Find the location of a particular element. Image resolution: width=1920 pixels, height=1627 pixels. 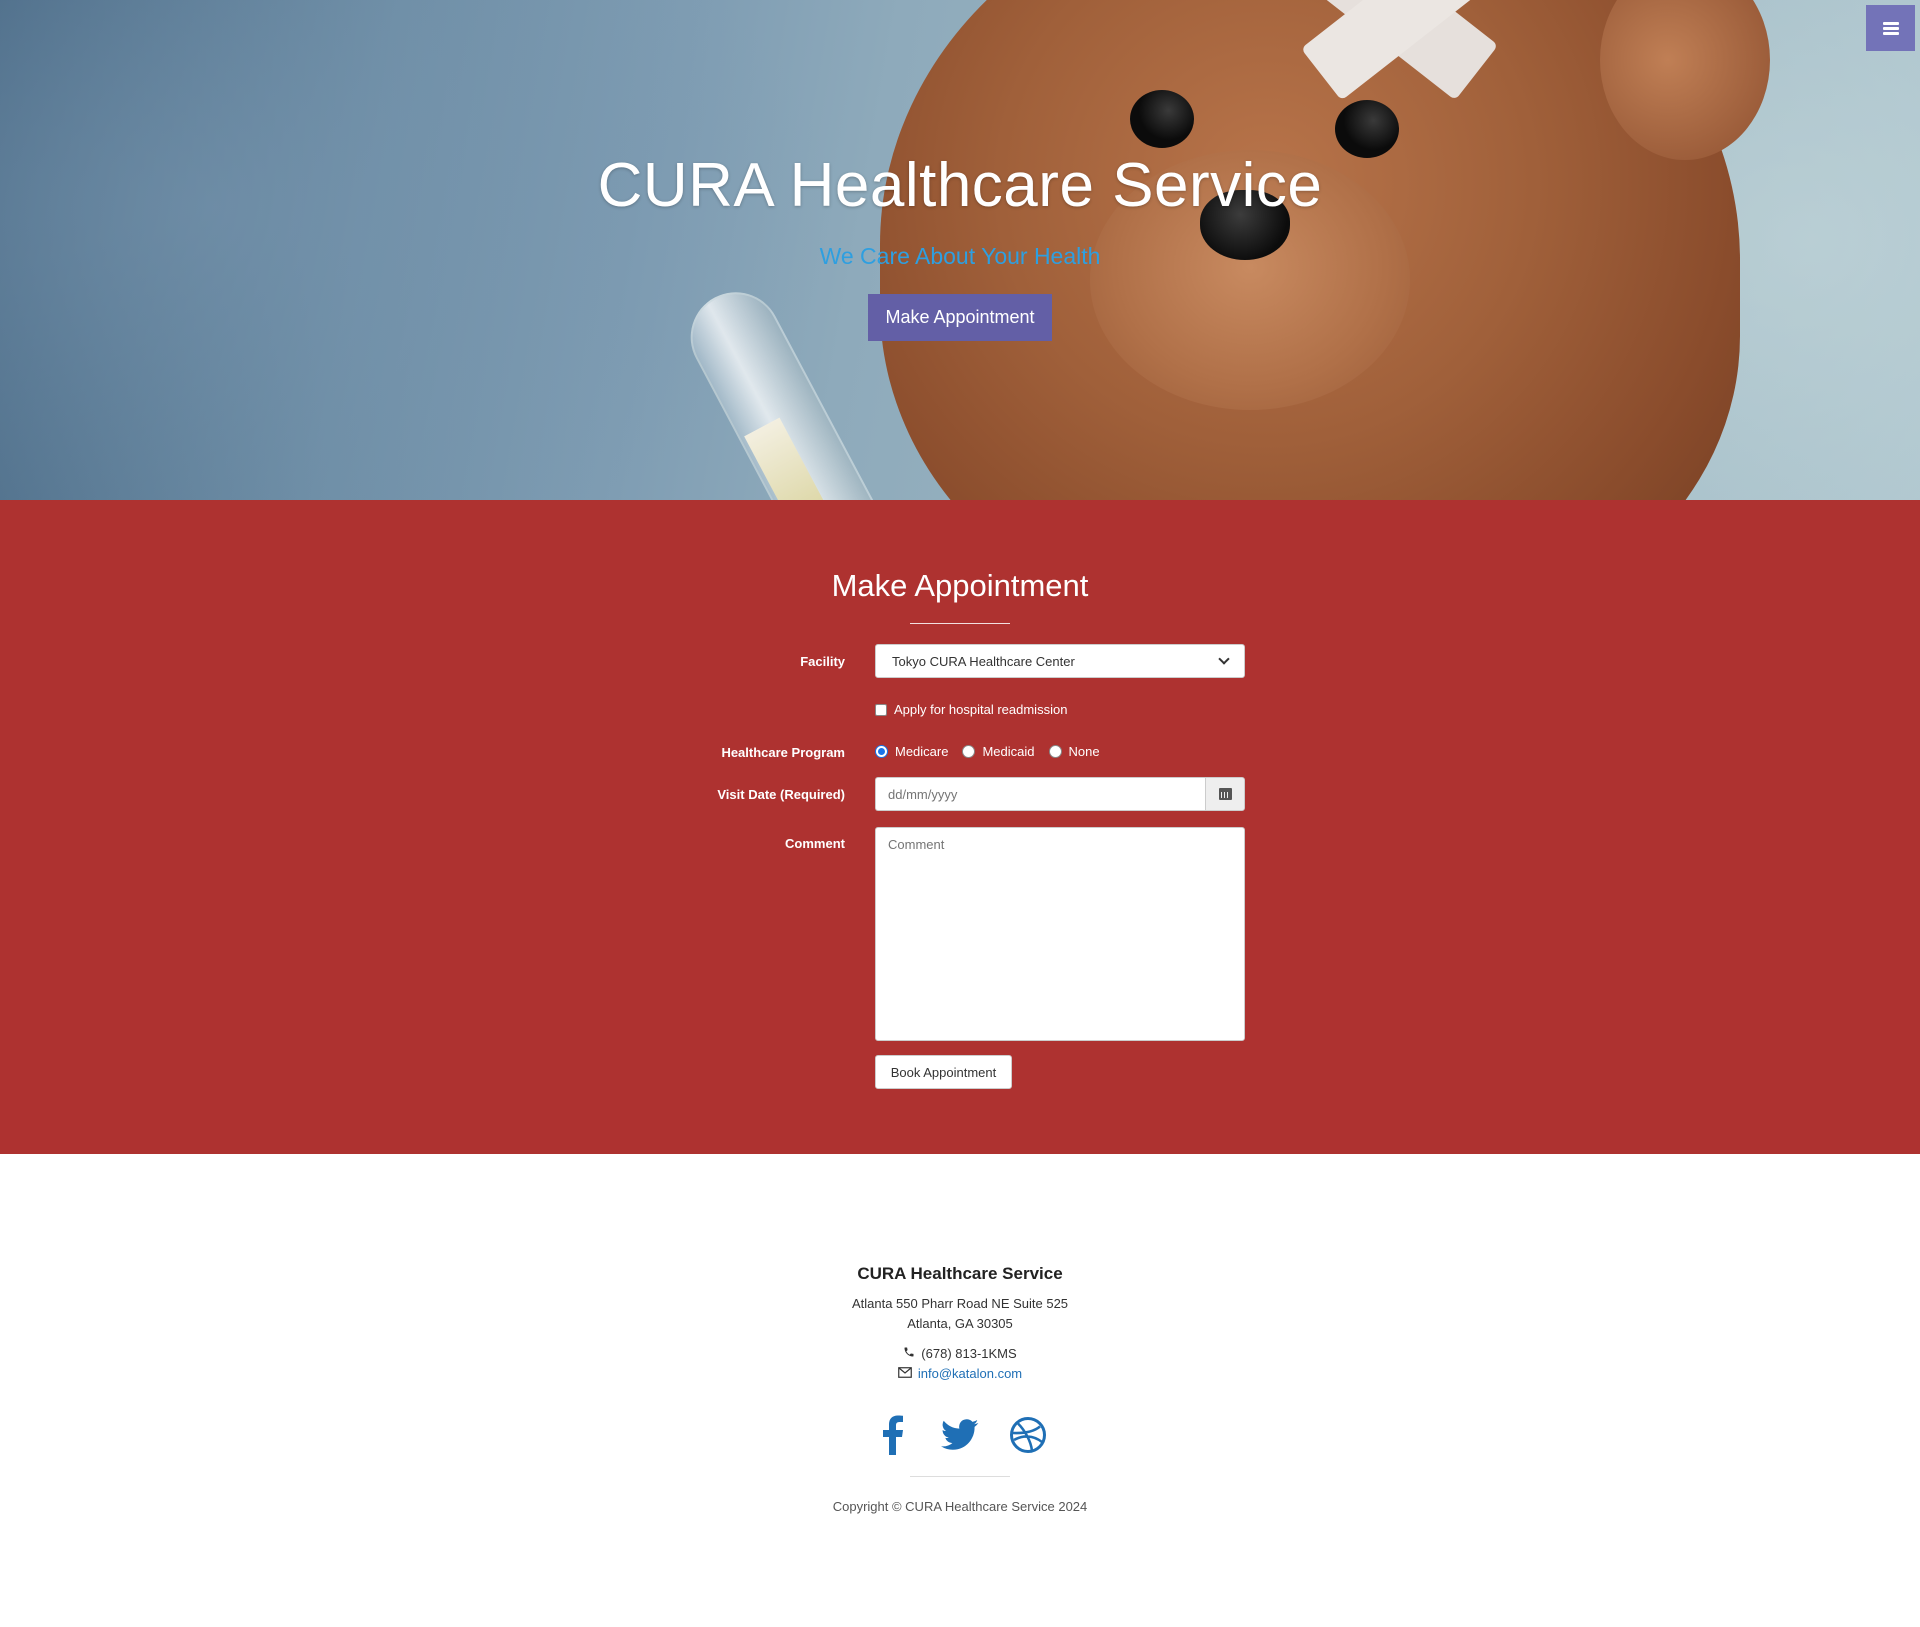

envelope-icon is located at coordinates (905, 1373).